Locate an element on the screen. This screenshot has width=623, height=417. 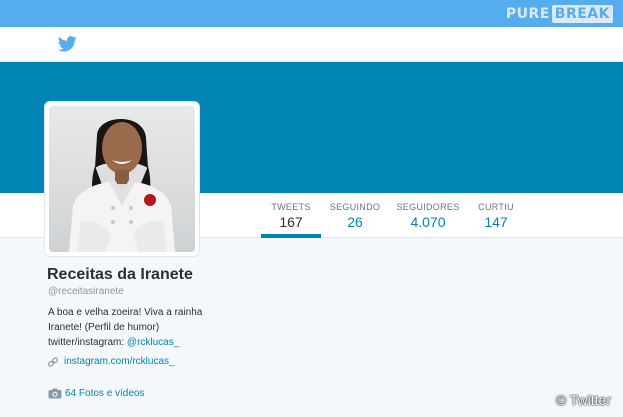
stat-following: SEGUINDO 26 is located at coordinates (355, 216).